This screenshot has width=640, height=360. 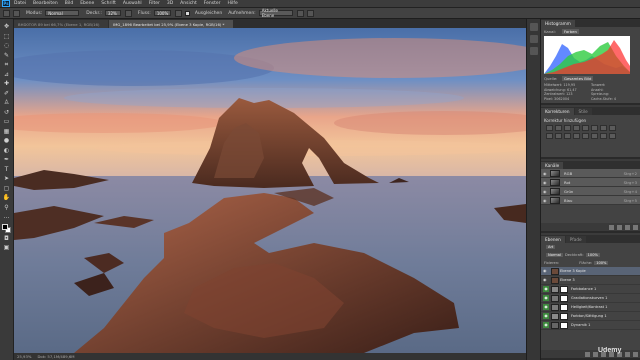 I want to click on delete-channel-icon, so click(x=635, y=227).